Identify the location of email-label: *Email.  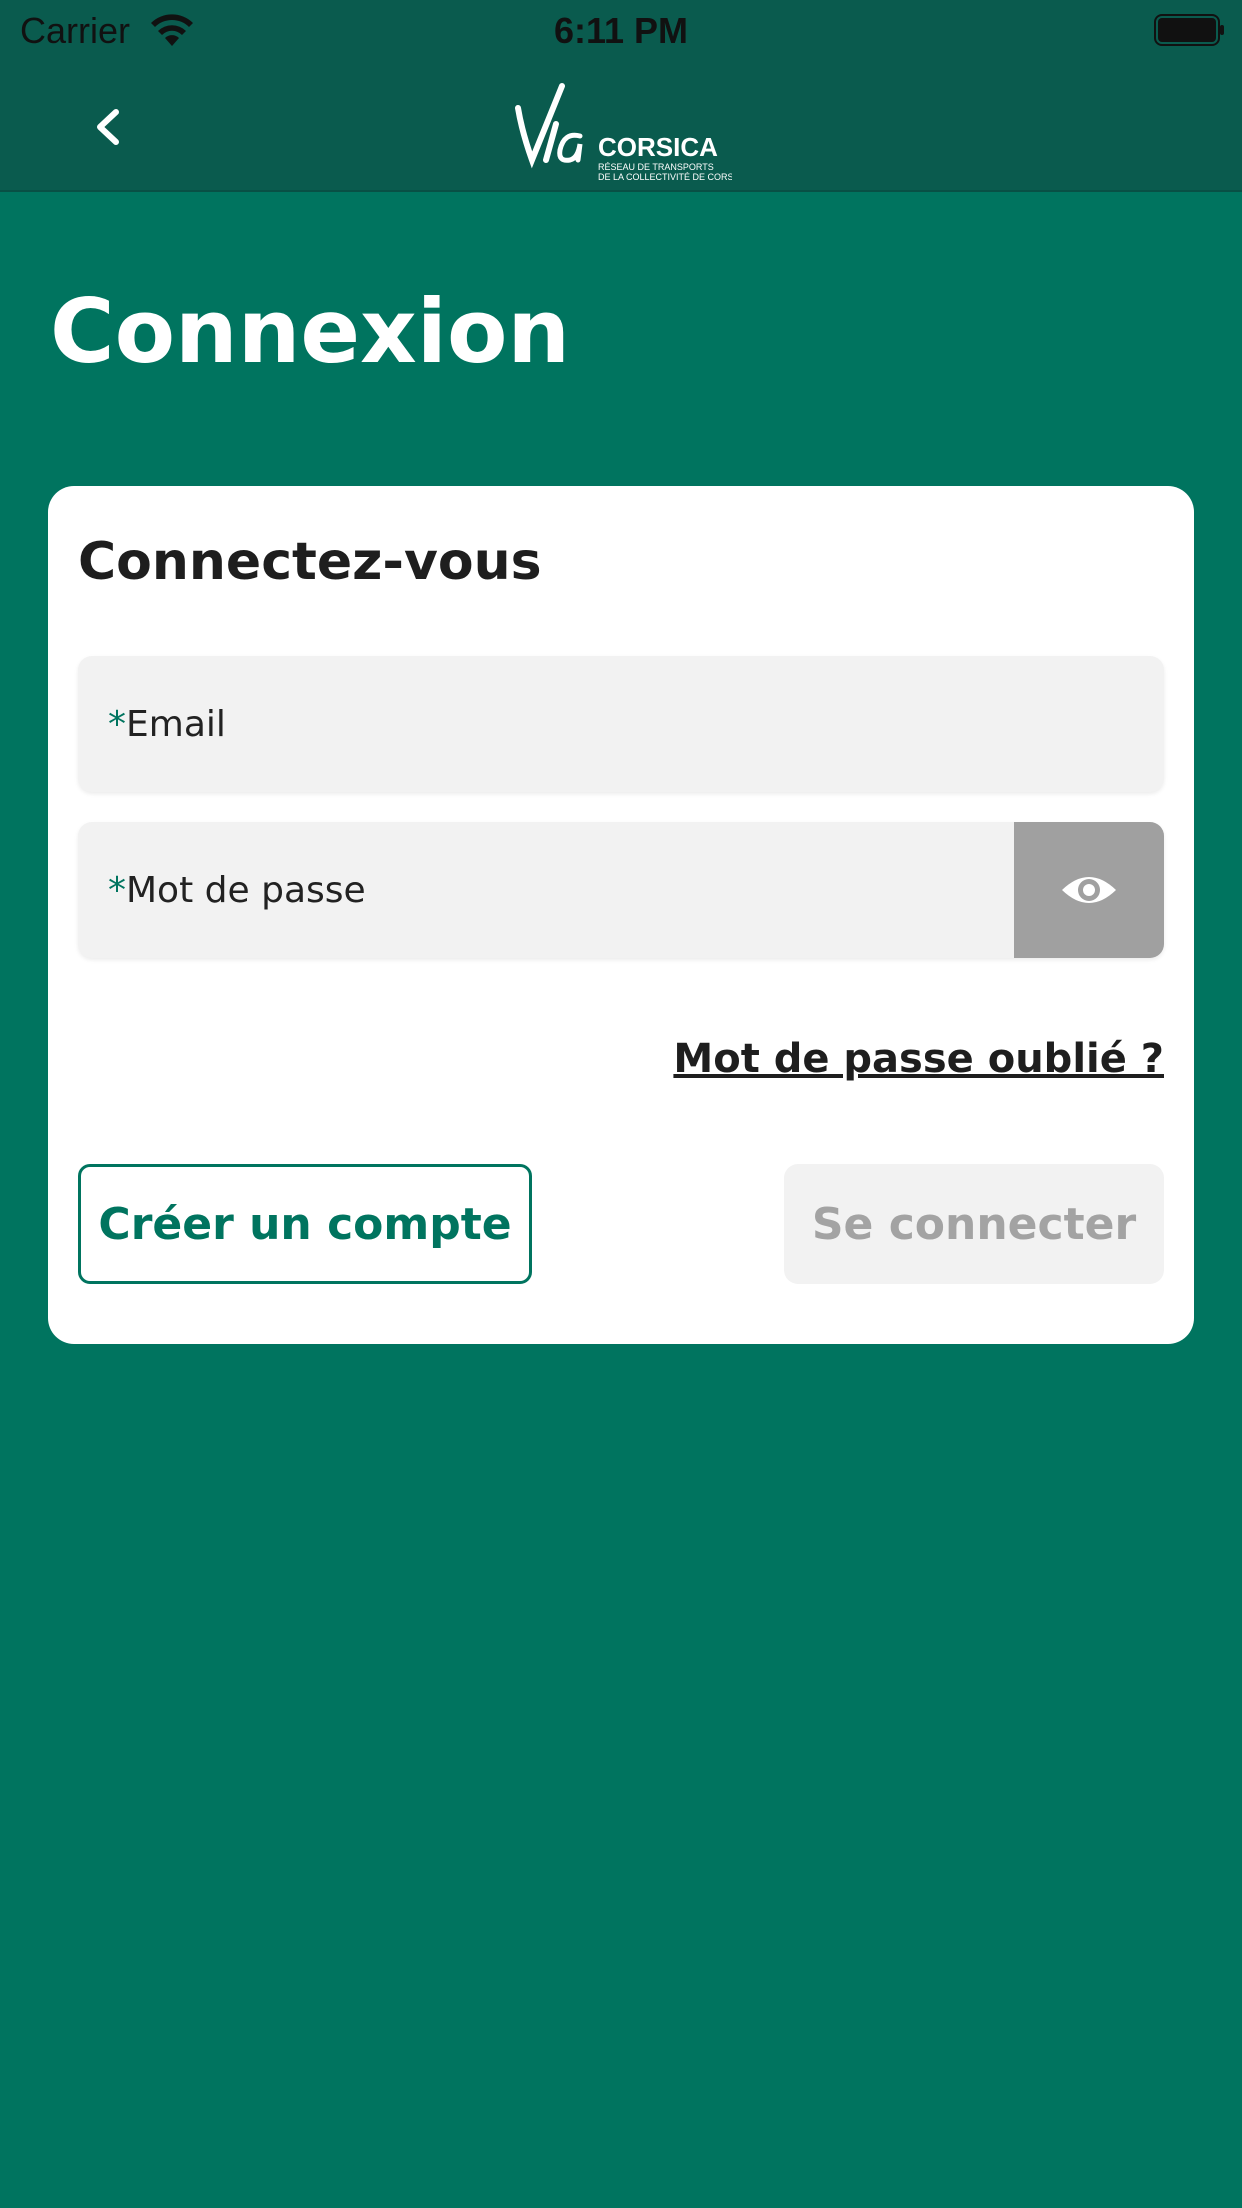
(167, 724).